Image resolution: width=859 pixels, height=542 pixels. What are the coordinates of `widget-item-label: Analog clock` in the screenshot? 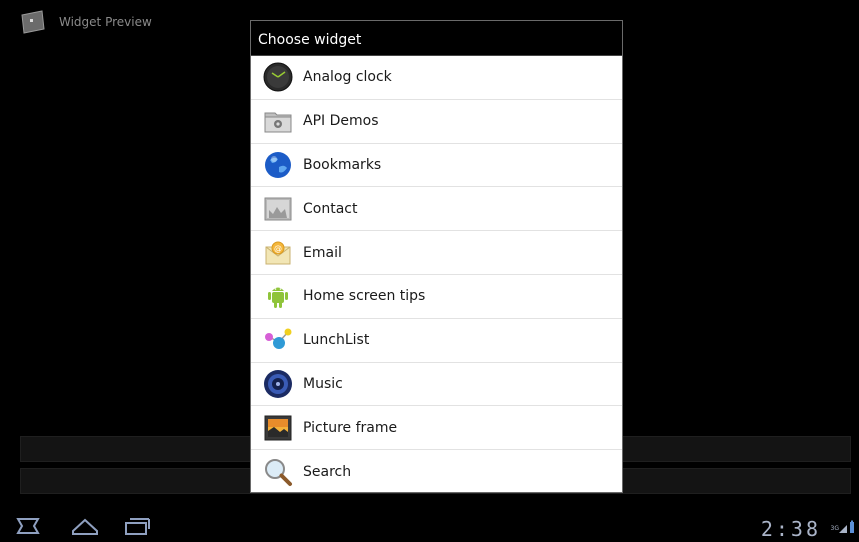 It's located at (347, 77).